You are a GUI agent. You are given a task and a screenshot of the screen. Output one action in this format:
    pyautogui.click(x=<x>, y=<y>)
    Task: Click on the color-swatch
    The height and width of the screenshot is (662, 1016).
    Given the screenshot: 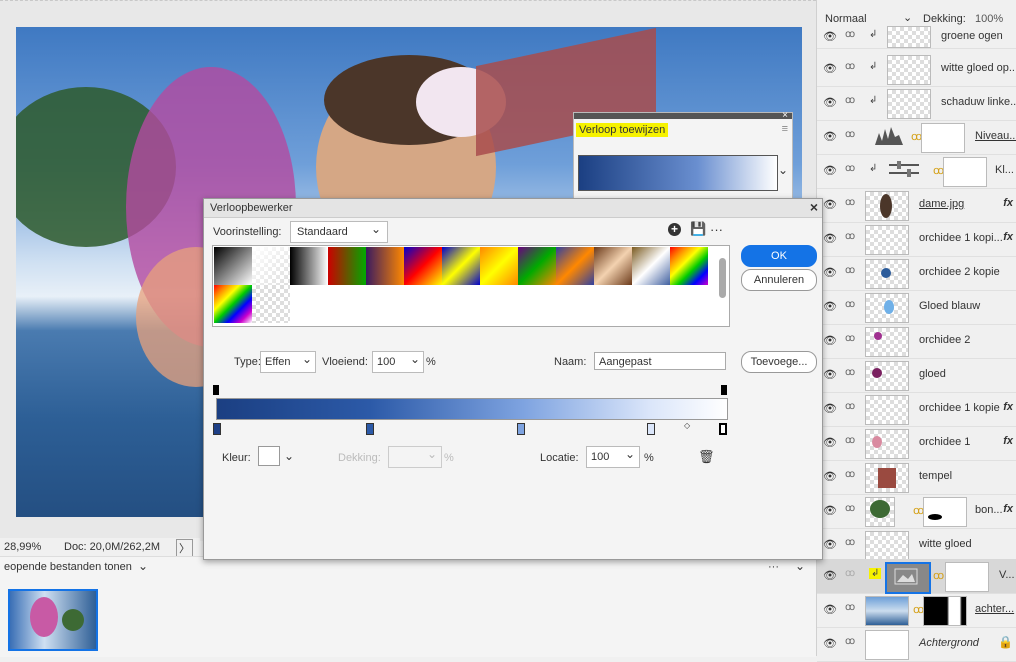 What is the action you would take?
    pyautogui.click(x=269, y=456)
    